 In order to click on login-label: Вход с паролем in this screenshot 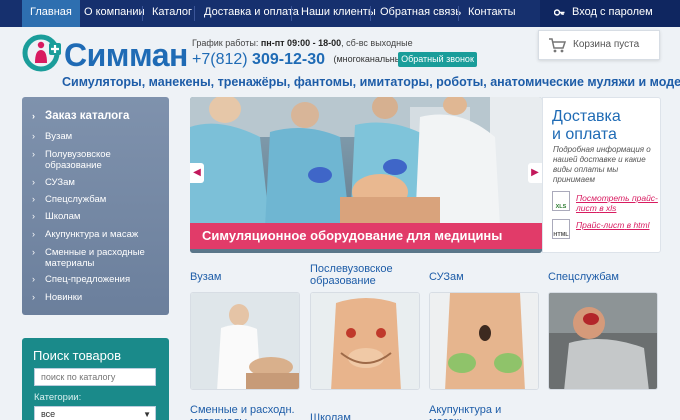, I will do `click(612, 12)`.